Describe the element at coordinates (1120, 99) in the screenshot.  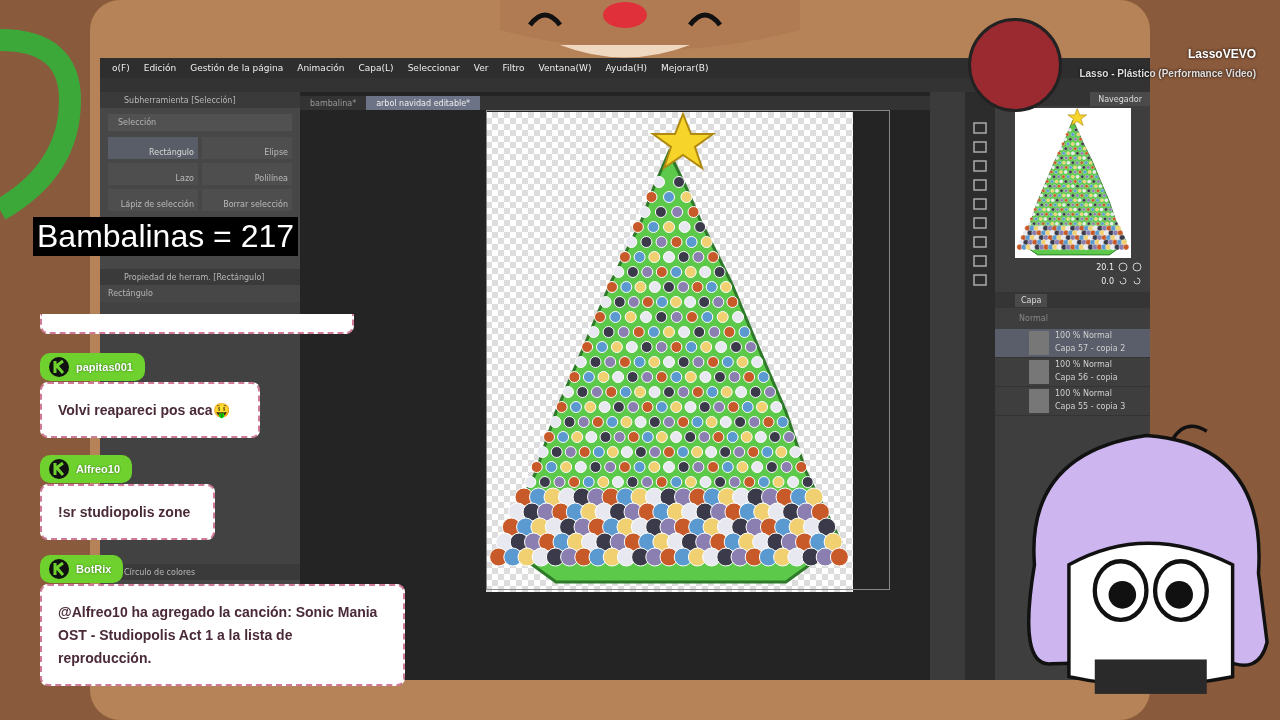
I see `navigator-tab: Navegador` at that location.